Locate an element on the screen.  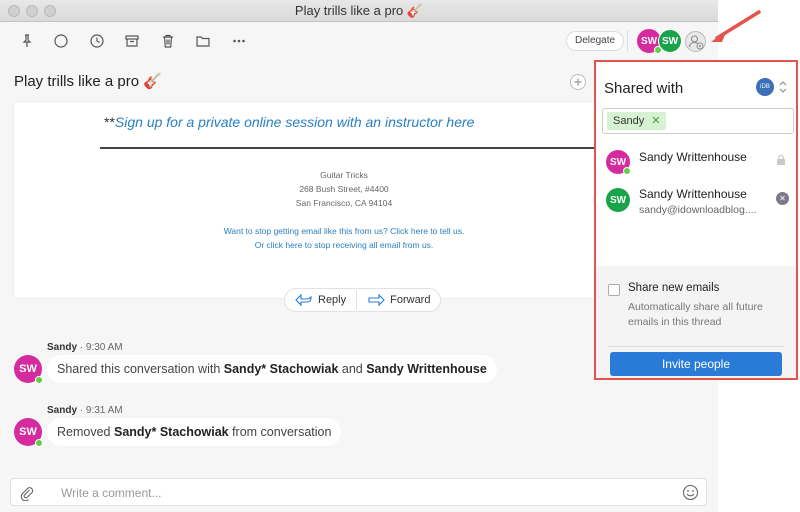
circle-icon is located at coordinates (61, 41).